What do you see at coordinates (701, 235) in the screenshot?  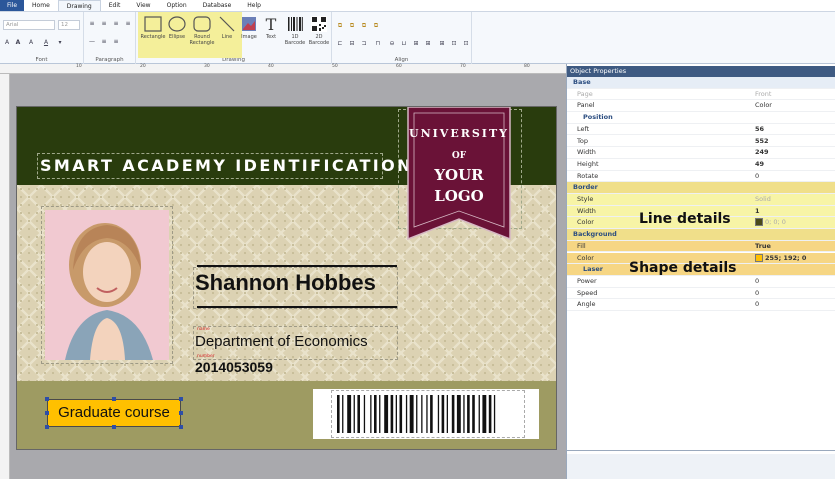 I see `property-category: Background` at bounding box center [701, 235].